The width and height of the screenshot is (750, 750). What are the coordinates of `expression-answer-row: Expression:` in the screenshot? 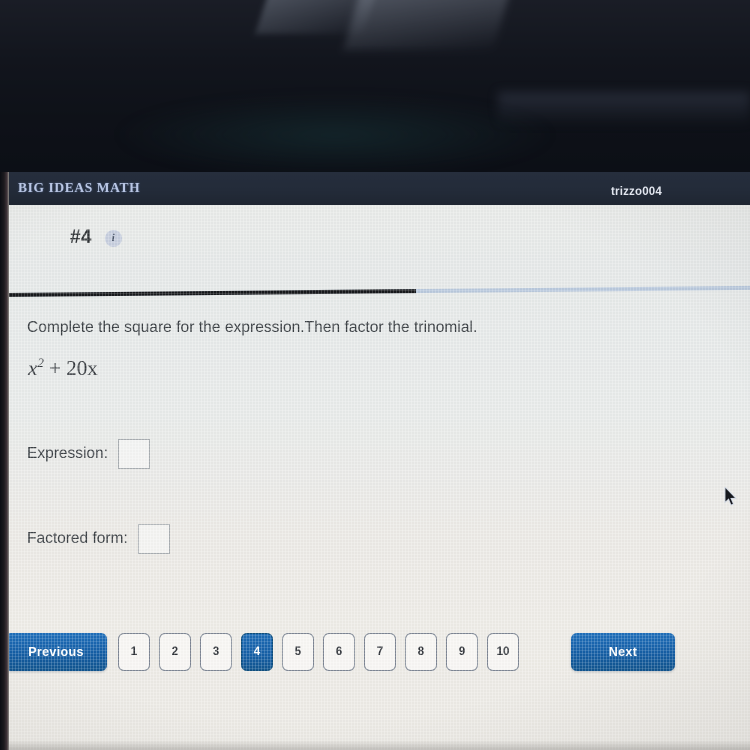 It's located at (88, 454).